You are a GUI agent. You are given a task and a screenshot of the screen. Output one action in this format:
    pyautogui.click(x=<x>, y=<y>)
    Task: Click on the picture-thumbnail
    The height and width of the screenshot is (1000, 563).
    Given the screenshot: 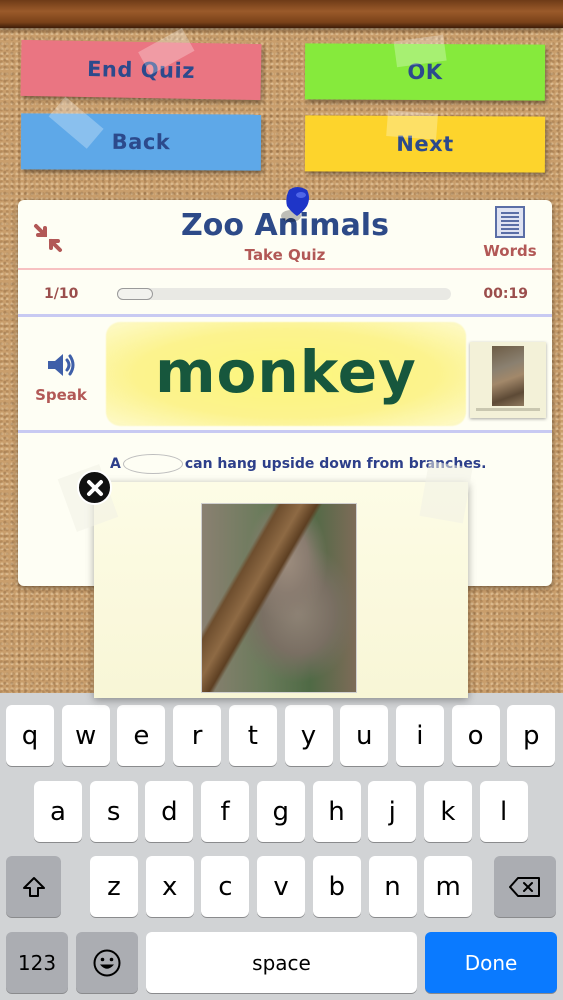 What is the action you would take?
    pyautogui.click(x=508, y=380)
    